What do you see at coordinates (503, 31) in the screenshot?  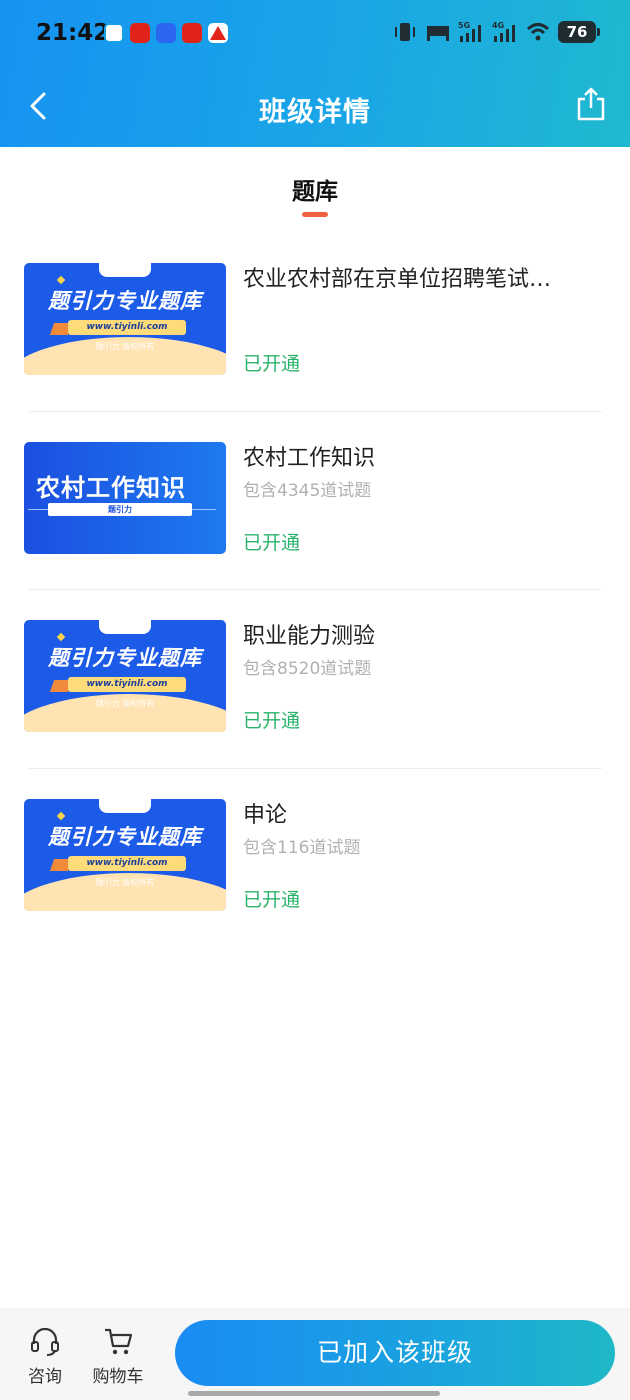 I see `signal-4g-icon: 4G` at bounding box center [503, 31].